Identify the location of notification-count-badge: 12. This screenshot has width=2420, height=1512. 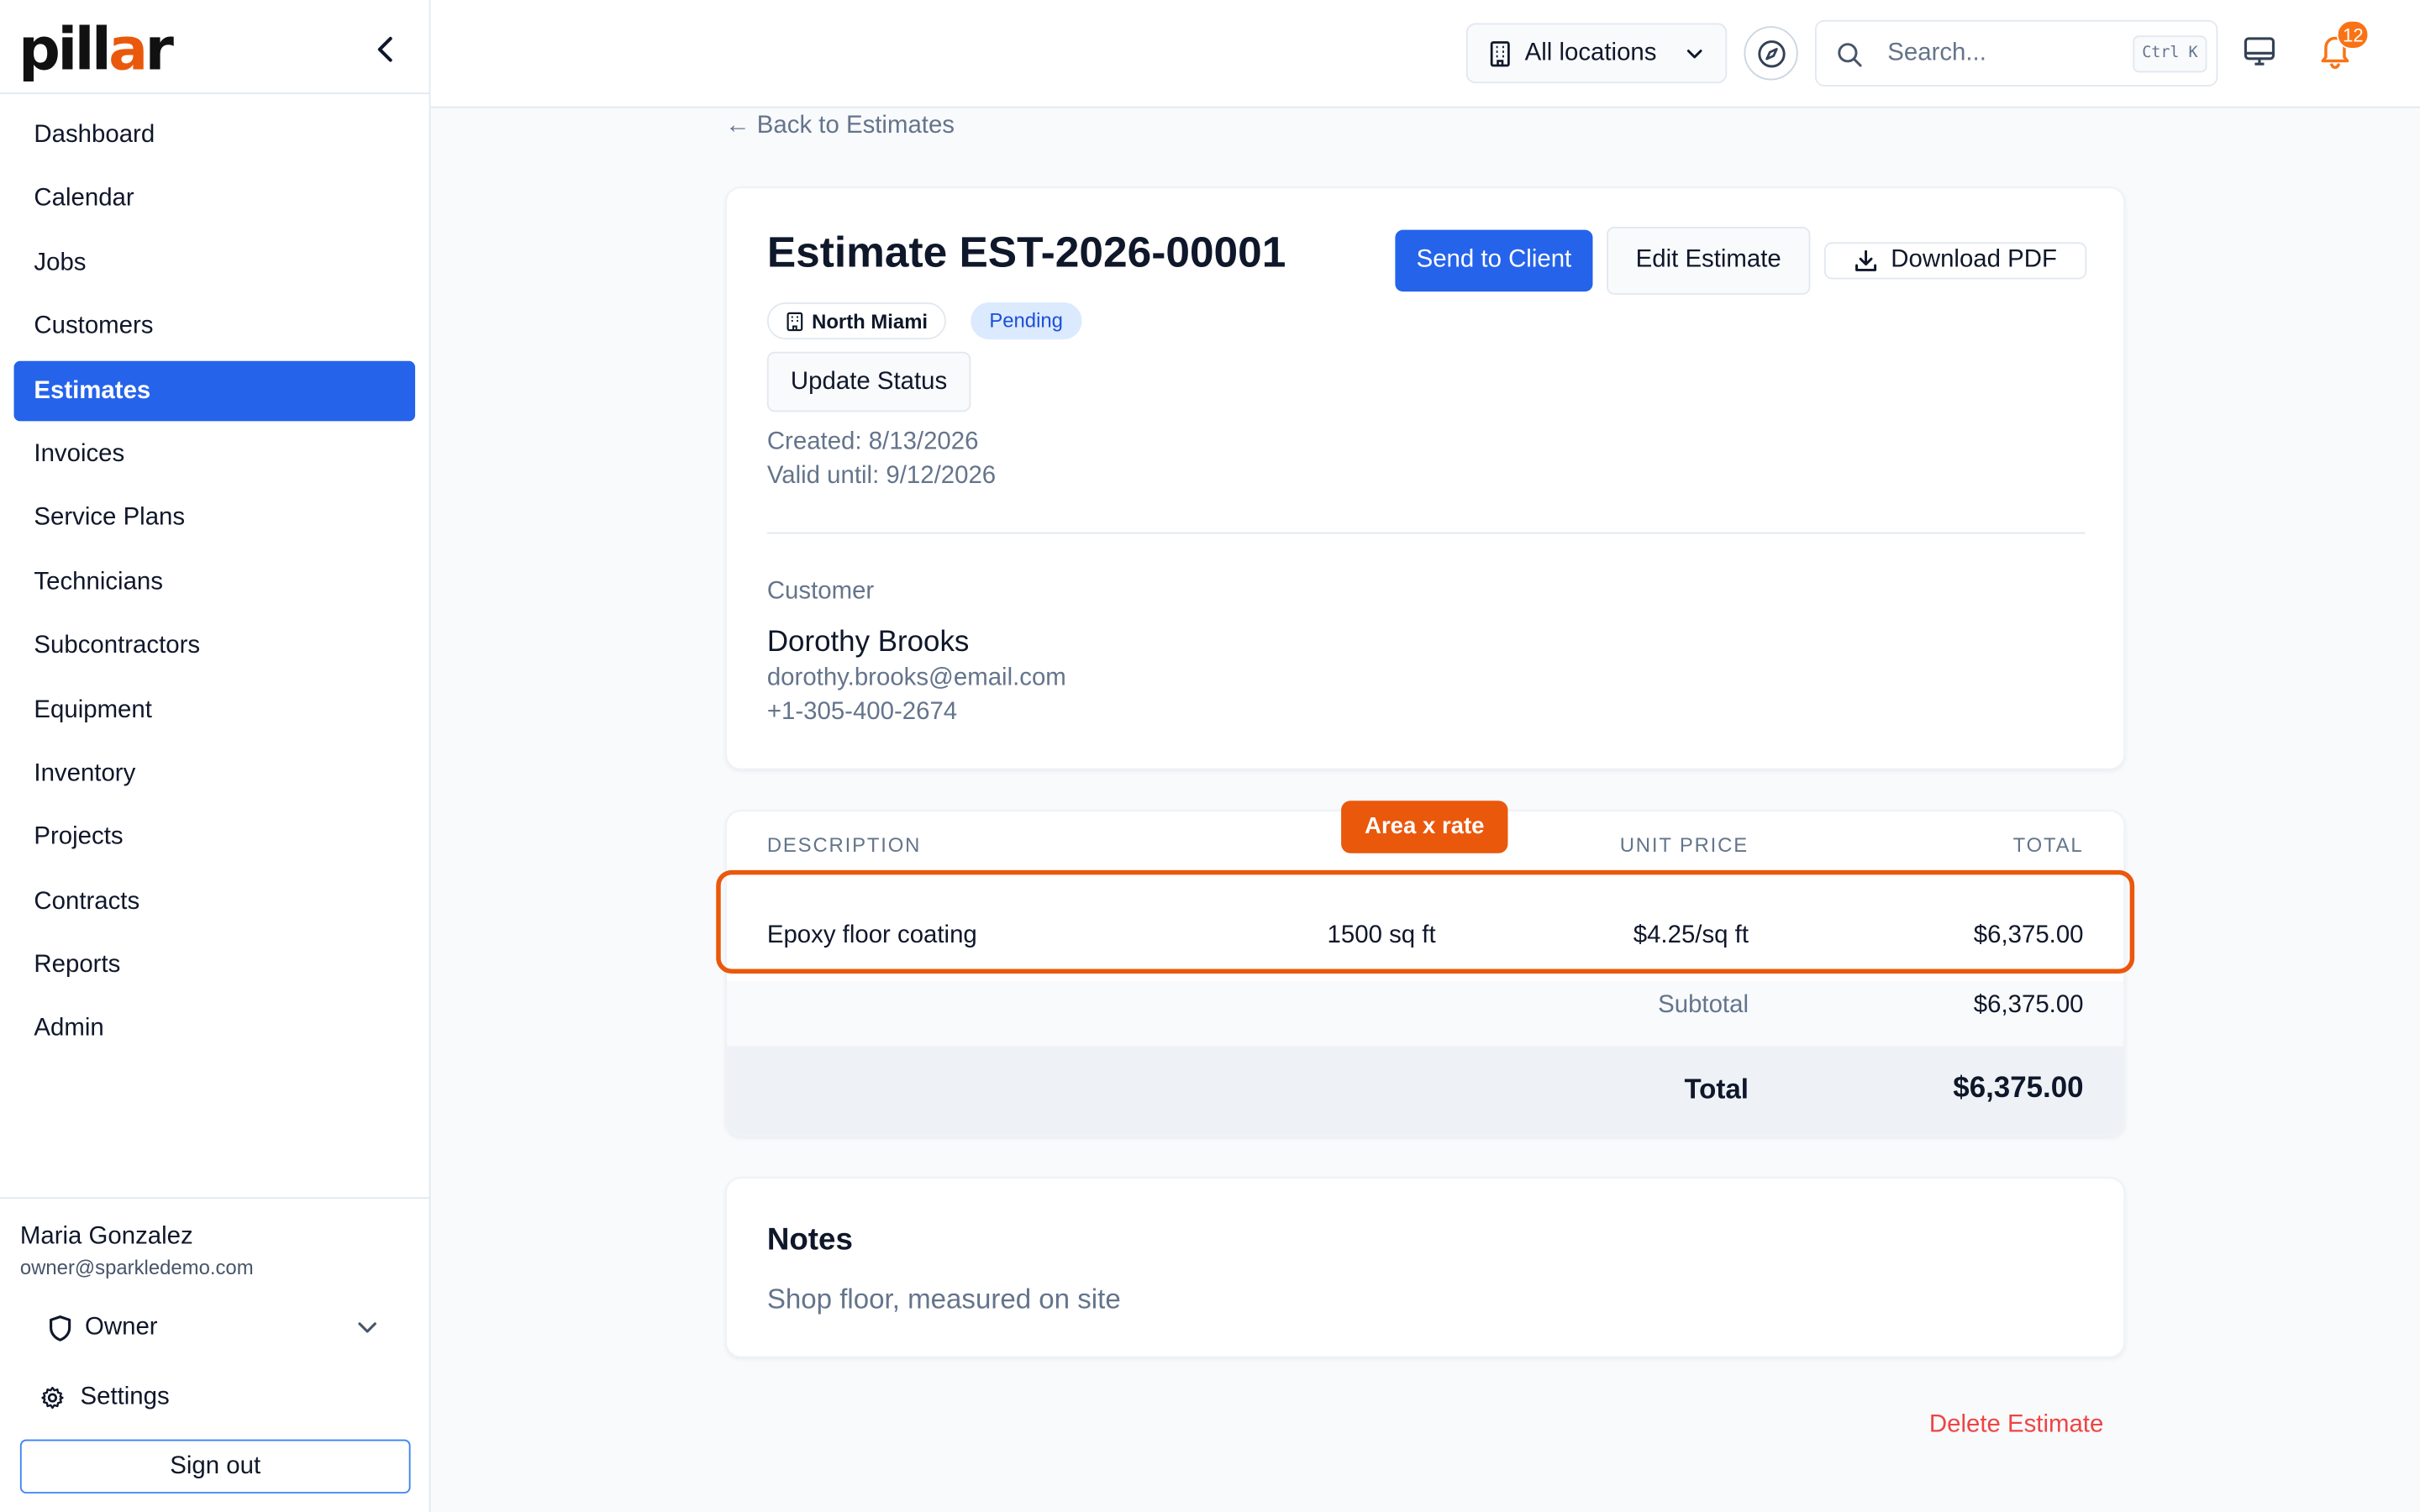
(2353, 34).